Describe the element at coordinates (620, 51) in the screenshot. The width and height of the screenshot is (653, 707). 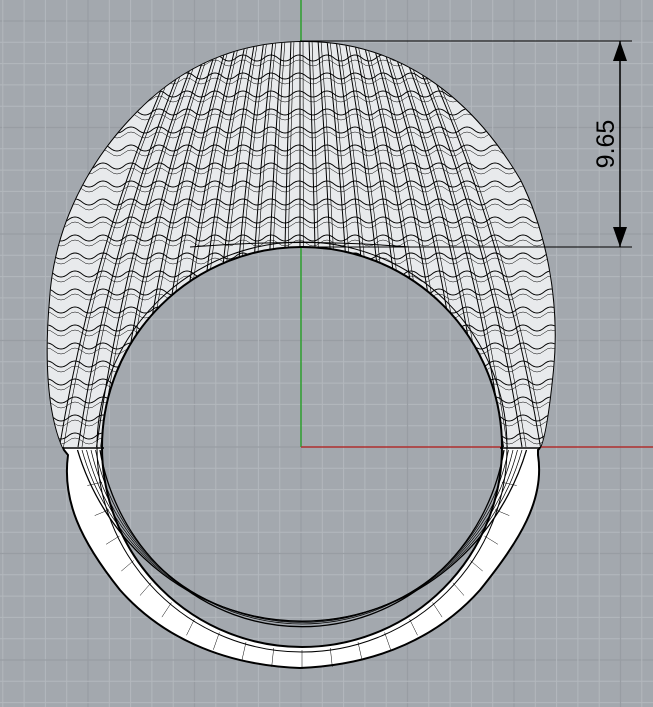
I see `dimension-arrow-top` at that location.